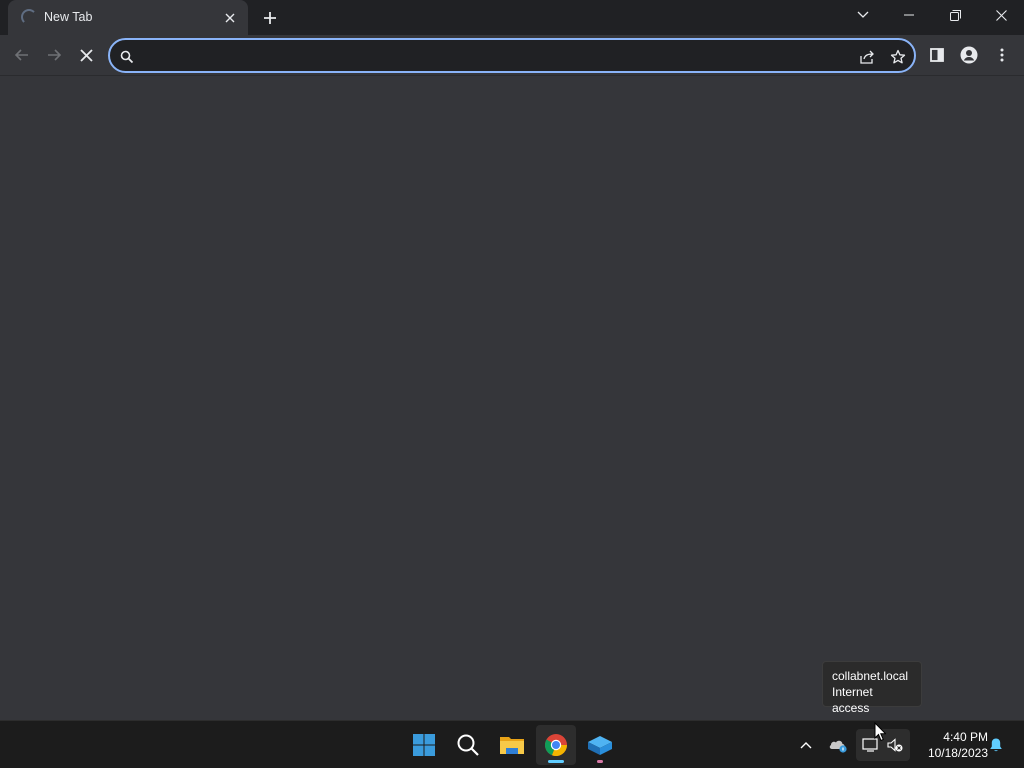 The width and height of the screenshot is (1024, 768). I want to click on app-taskbar-button, so click(600, 745).